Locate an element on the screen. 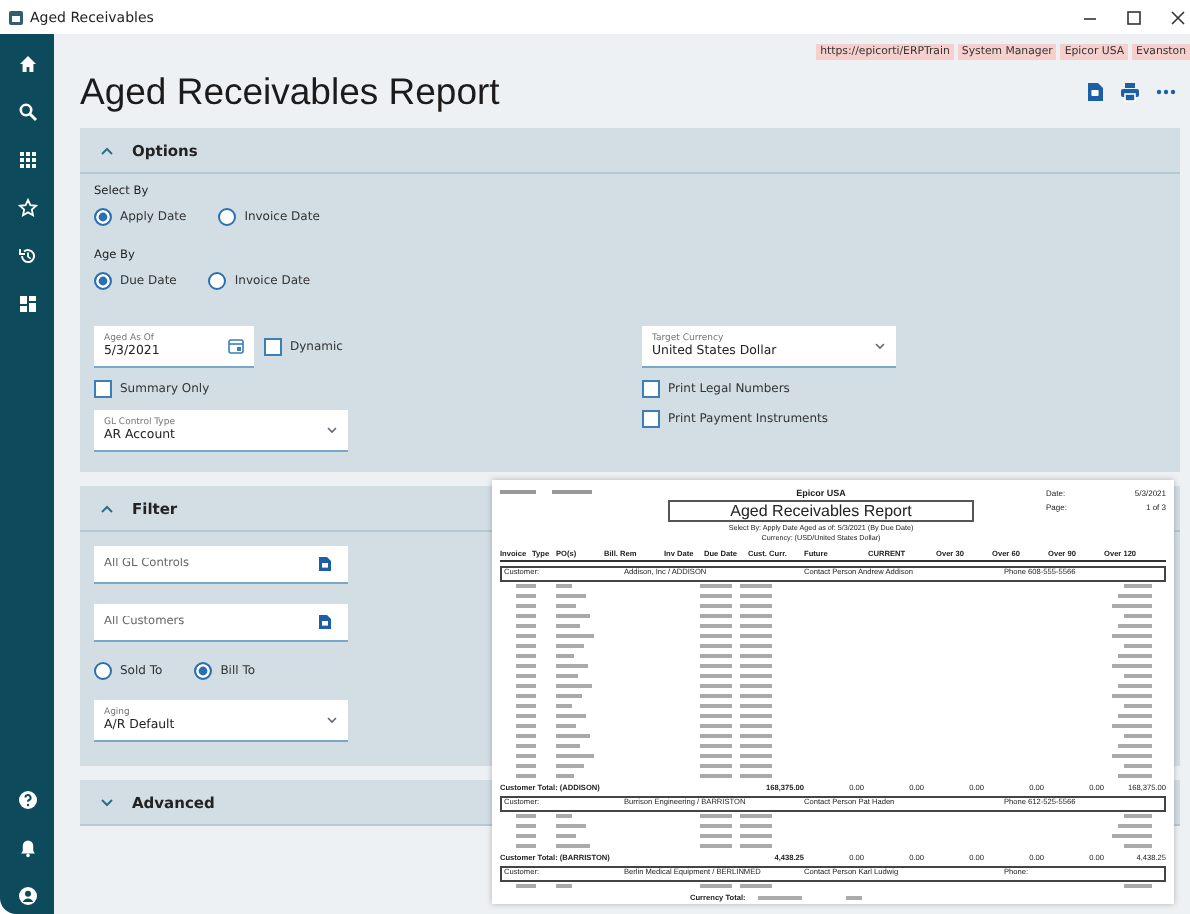 This screenshot has width=1190, height=914. star-icon is located at coordinates (27, 208).